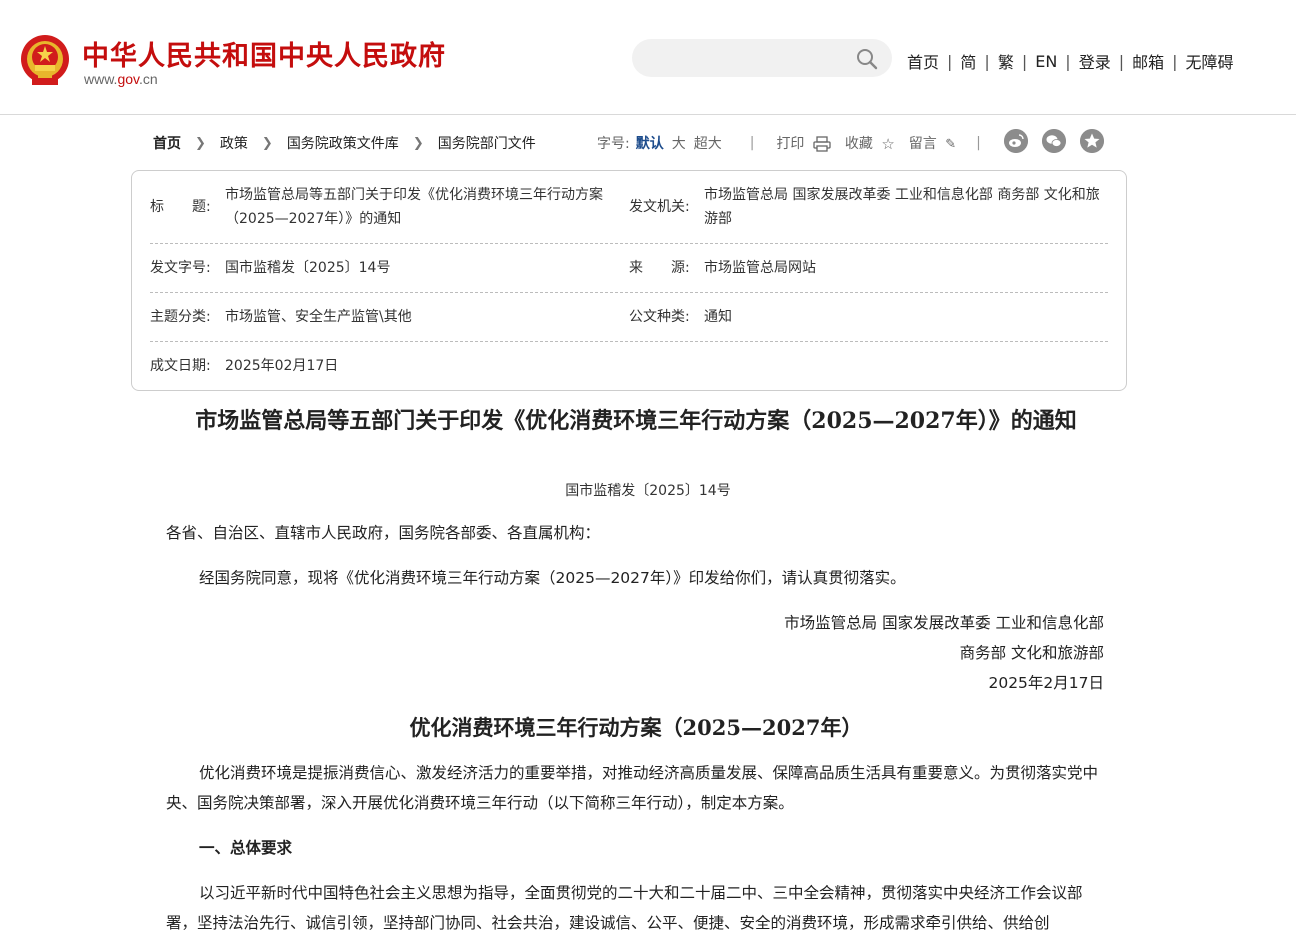 The width and height of the screenshot is (1296, 943). I want to click on article-salutation: 各省、自治区、直辖市人民政府，国务院各部委、各直属机构：, so click(383, 533).